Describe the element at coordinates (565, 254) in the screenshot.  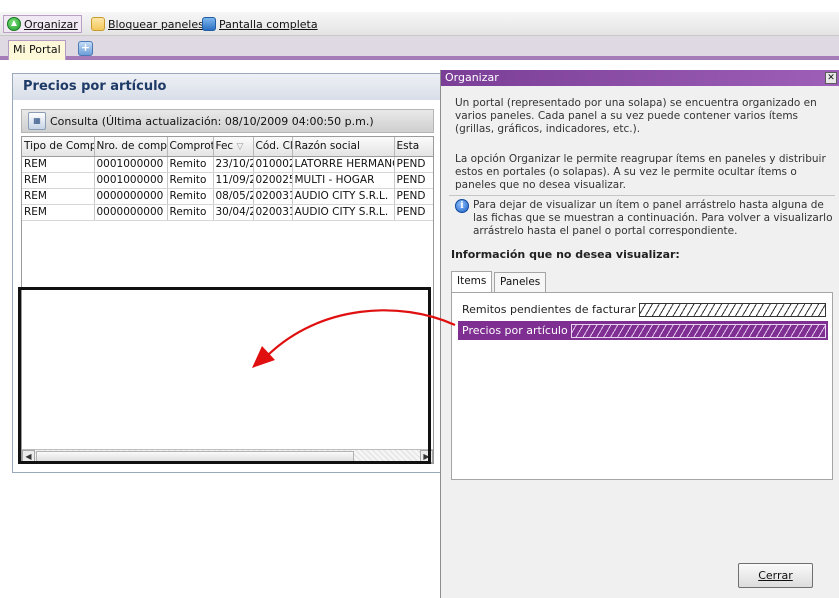
I see `hidden-info-heading: Información que no desea visualizar:` at that location.